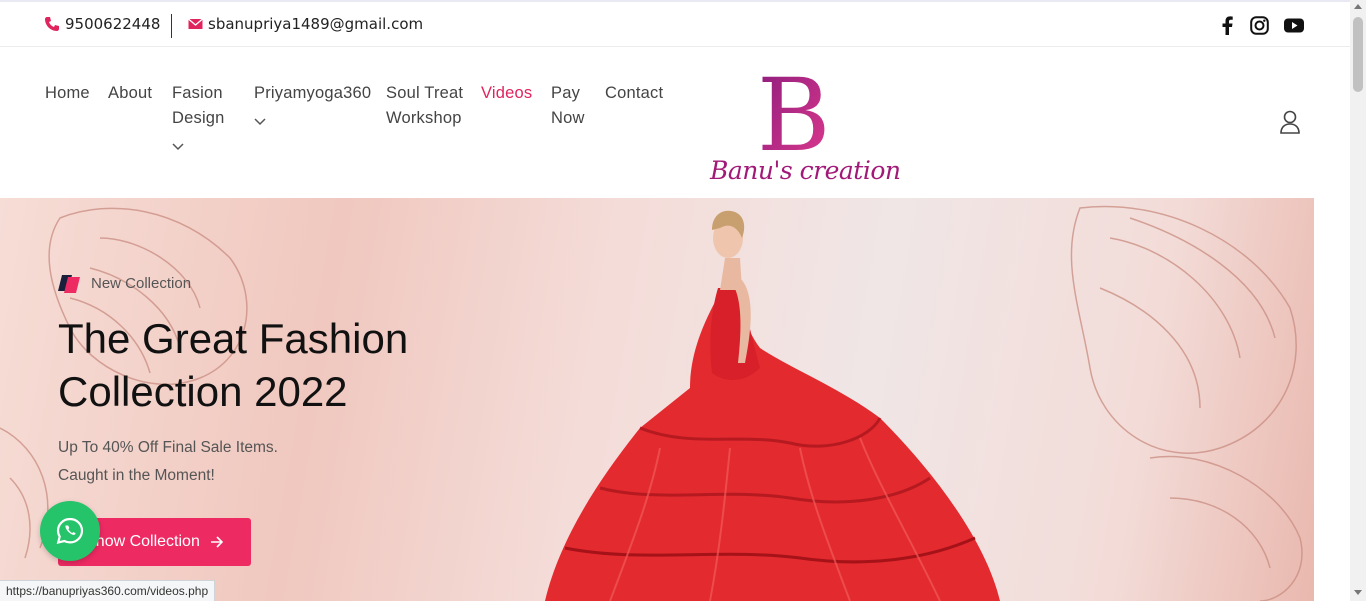 This screenshot has width=1366, height=601. What do you see at coordinates (130, 93) in the screenshot?
I see `nav-about: About` at bounding box center [130, 93].